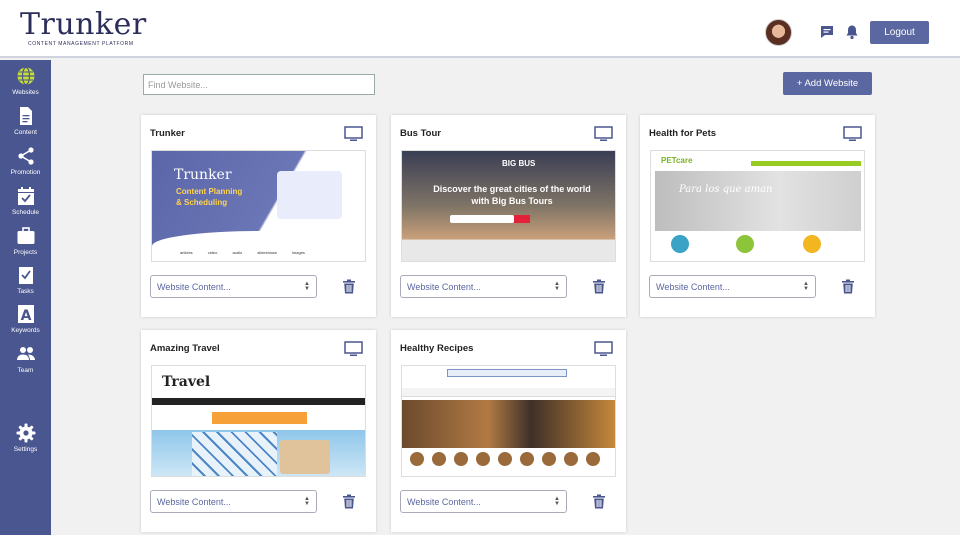 The image size is (960, 535). What do you see at coordinates (25, 275) in the screenshot?
I see `clipboard-check-icon` at bounding box center [25, 275].